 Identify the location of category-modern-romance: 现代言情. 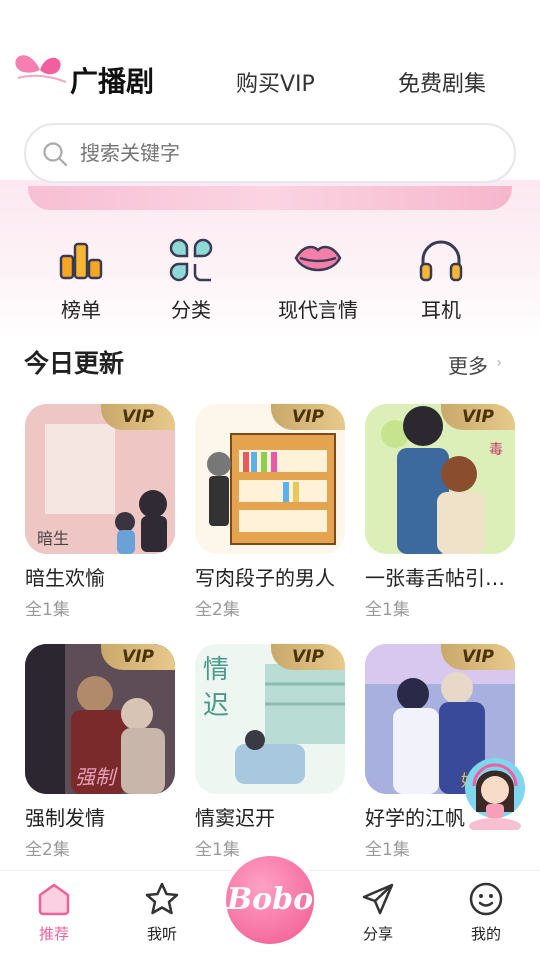
(318, 279).